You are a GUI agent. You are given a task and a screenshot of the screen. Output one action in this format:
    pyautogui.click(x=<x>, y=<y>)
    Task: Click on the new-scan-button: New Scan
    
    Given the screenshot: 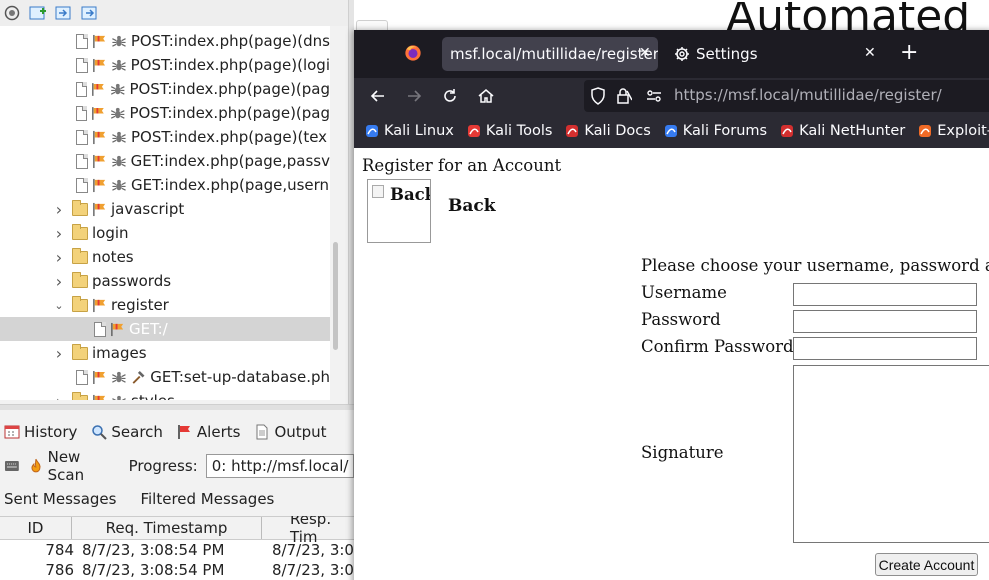 What is the action you would take?
    pyautogui.click(x=74, y=466)
    